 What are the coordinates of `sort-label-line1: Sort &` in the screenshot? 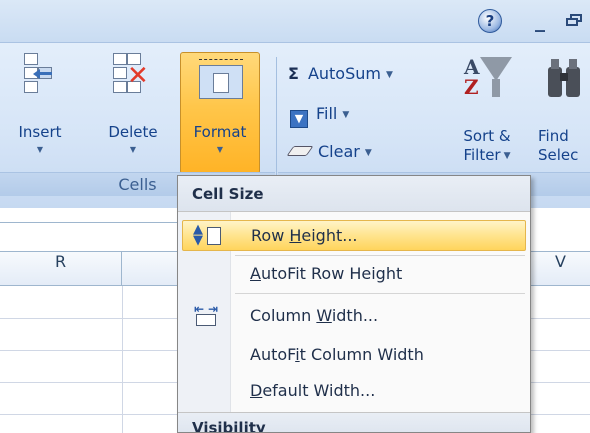 It's located at (487, 136).